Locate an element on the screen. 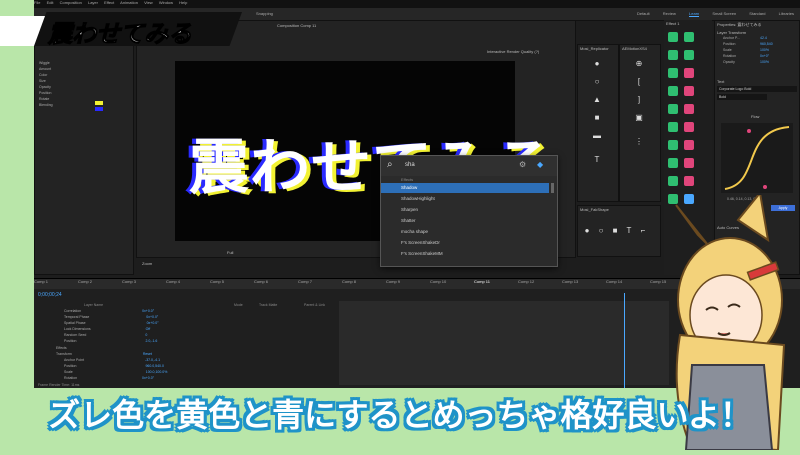  workspace-default: Default is located at coordinates (643, 13).